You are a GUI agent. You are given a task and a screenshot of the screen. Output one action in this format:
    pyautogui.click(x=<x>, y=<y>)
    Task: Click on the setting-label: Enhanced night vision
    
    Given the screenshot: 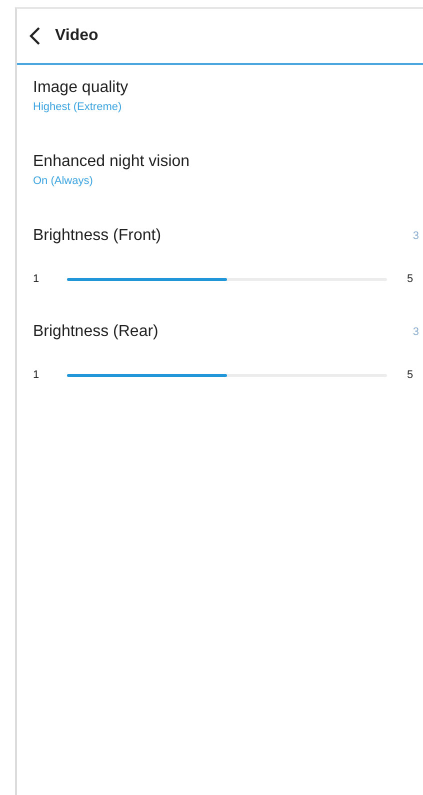 What is the action you would take?
    pyautogui.click(x=228, y=162)
    